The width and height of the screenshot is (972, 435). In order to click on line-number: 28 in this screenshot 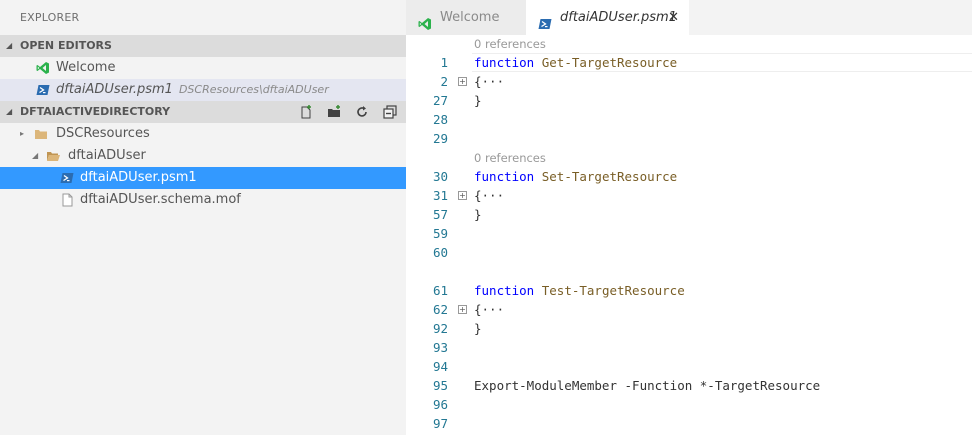, I will do `click(440, 119)`.